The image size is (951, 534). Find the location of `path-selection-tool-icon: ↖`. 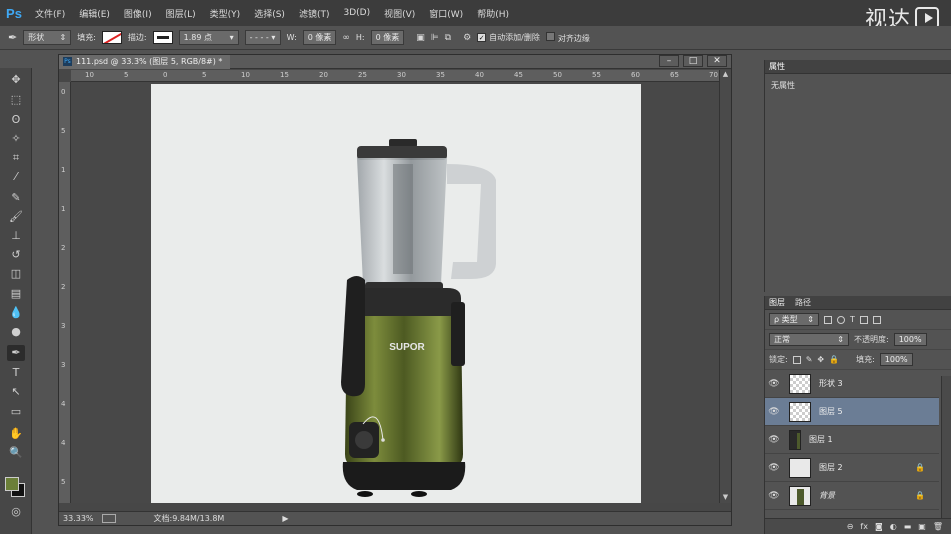

path-selection-tool-icon: ↖ is located at coordinates (16, 392).